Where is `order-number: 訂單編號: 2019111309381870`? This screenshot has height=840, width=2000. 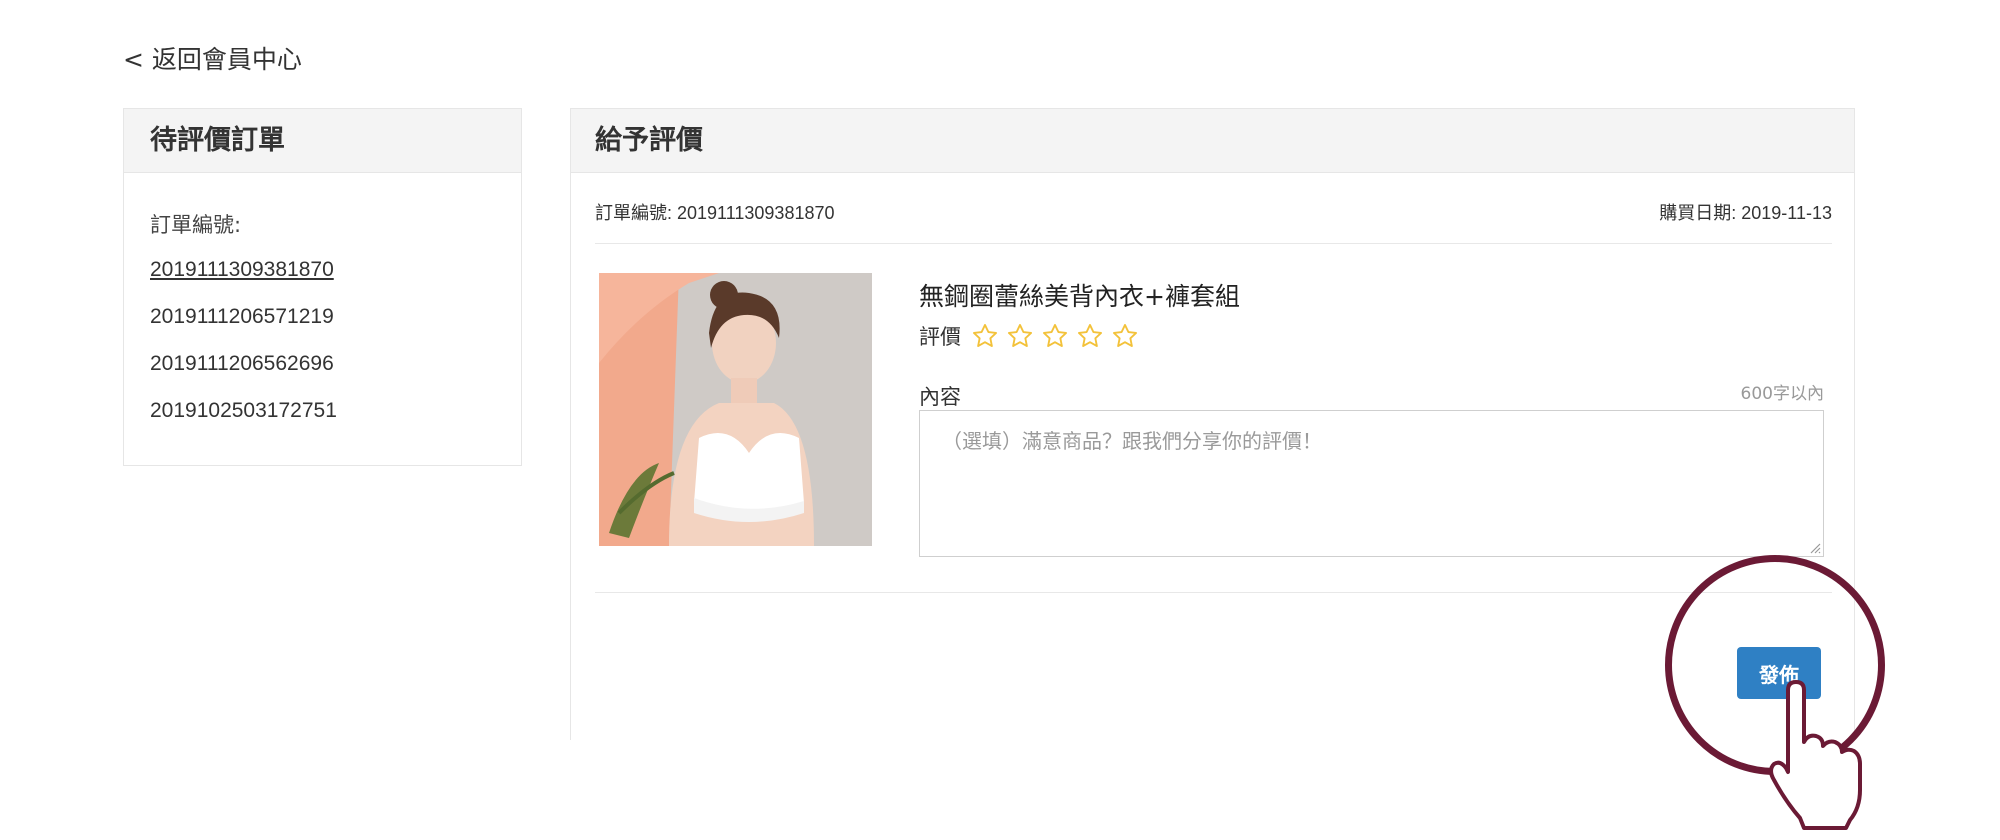
order-number: 訂單編號: 2019111309381870 is located at coordinates (715, 213).